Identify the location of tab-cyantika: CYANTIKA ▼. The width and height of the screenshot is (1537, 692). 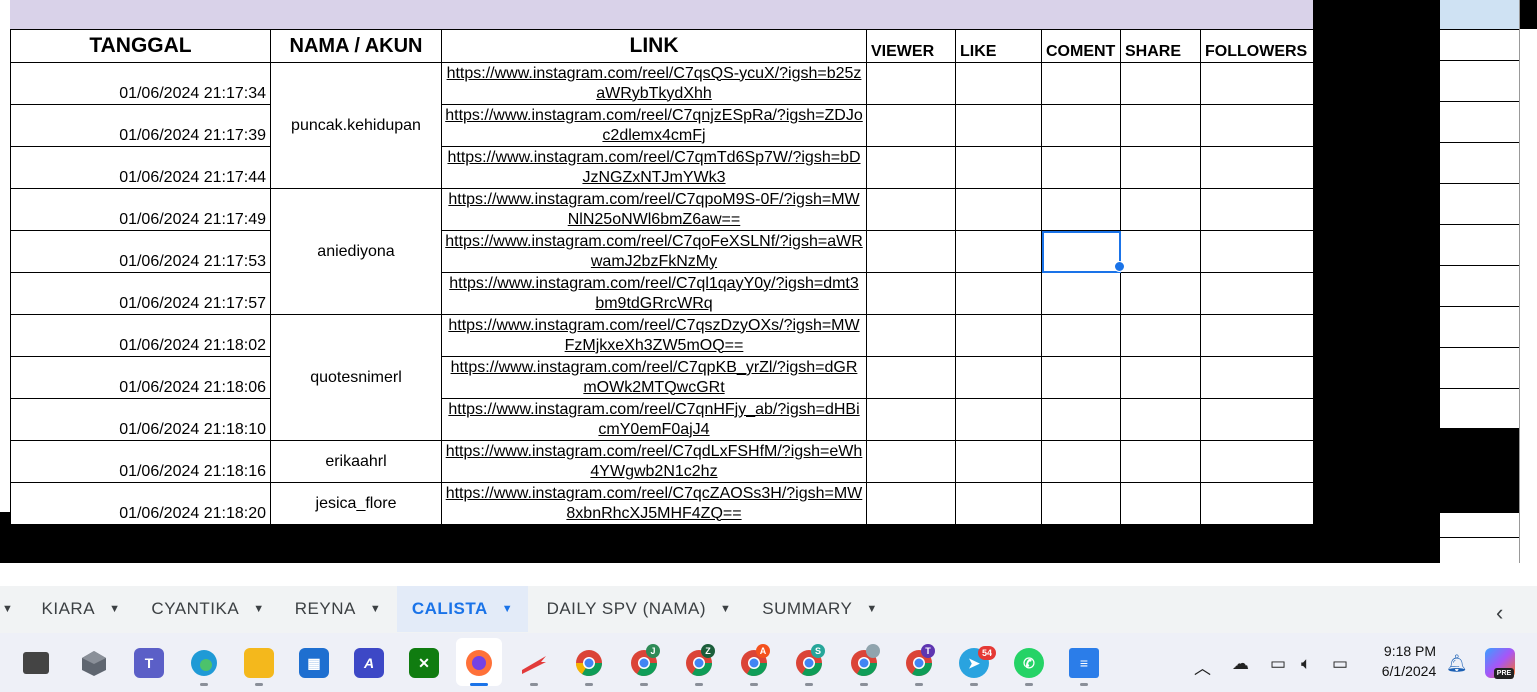
(208, 609).